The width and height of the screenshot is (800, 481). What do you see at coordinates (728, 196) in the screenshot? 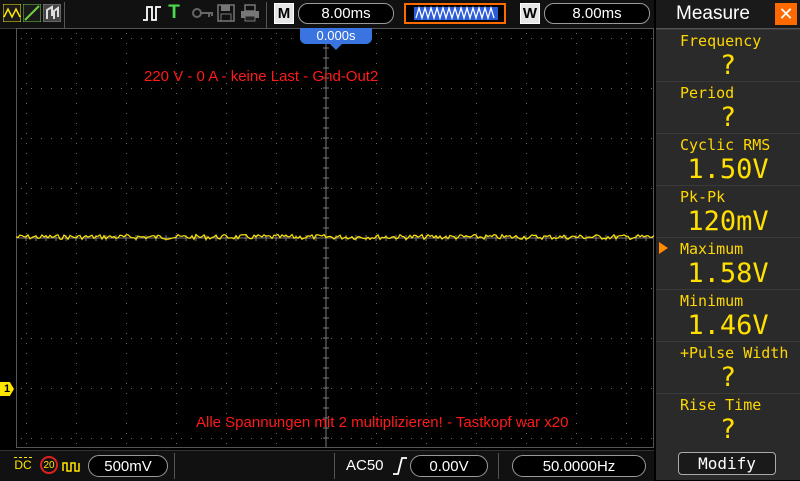
I see `measure-label-3: Pk-Pk` at bounding box center [728, 196].